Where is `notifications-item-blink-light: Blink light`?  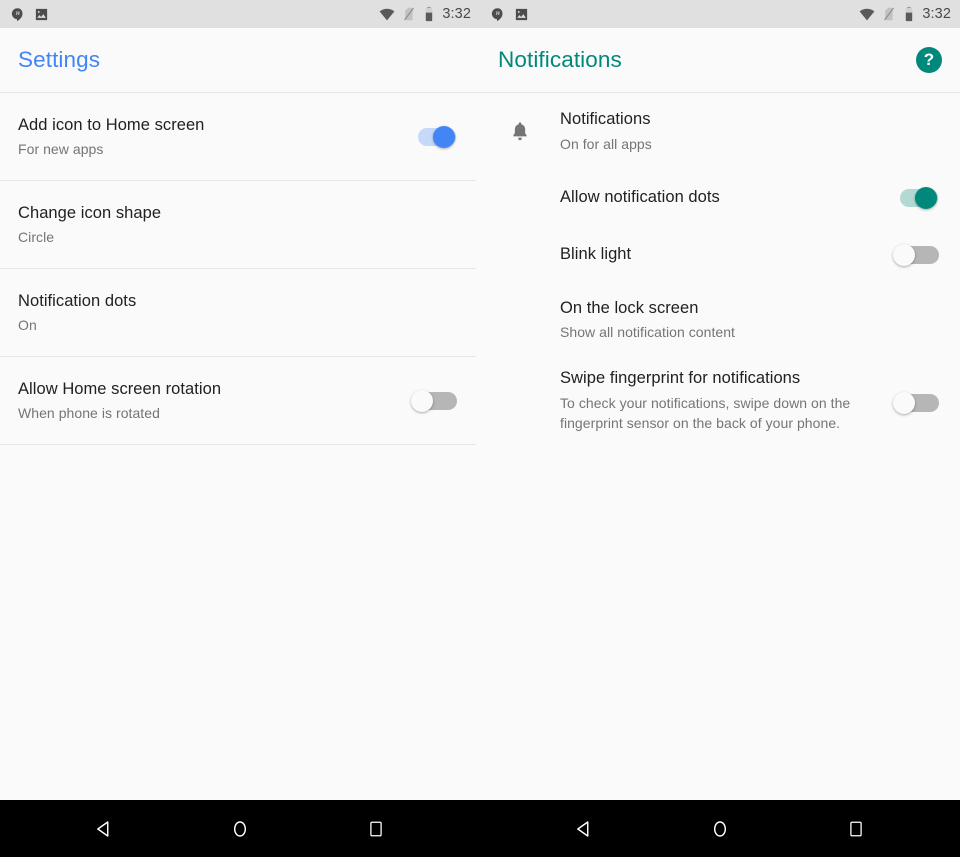 notifications-item-blink-light: Blink light is located at coordinates (720, 254).